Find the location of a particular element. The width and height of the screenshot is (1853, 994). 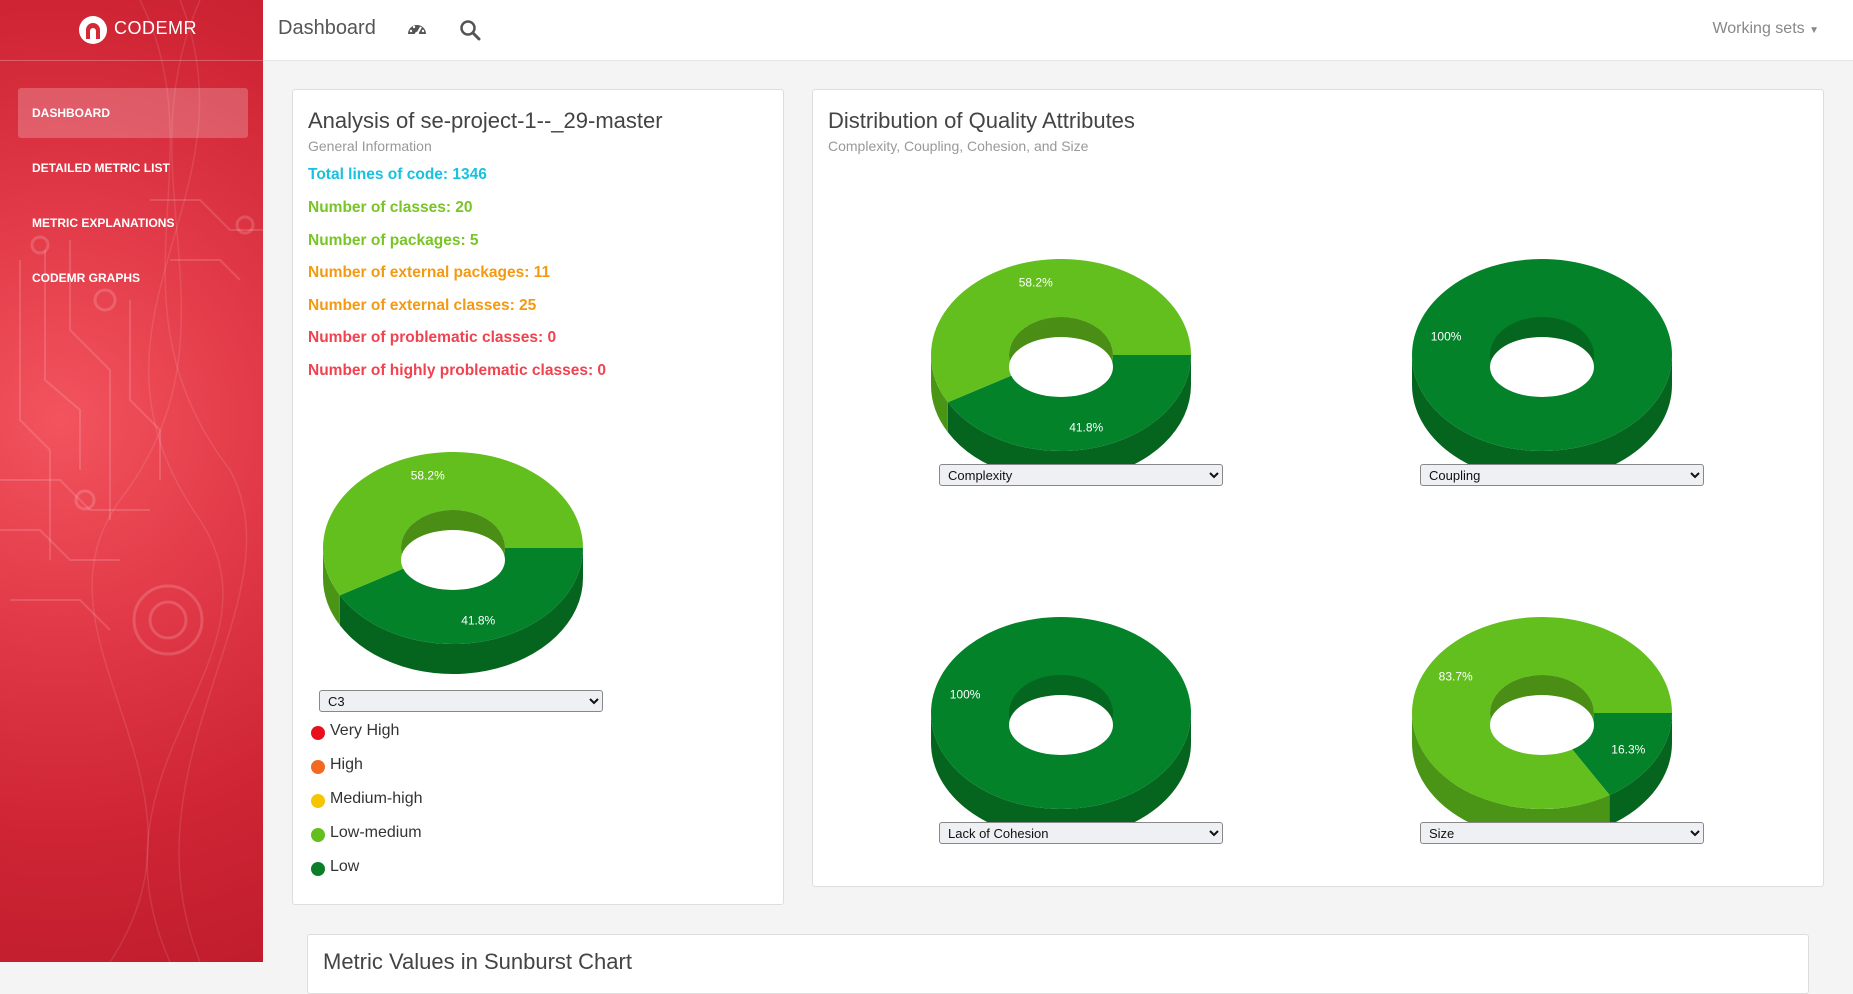

donut-data-label: 16.3% is located at coordinates (1628, 750).